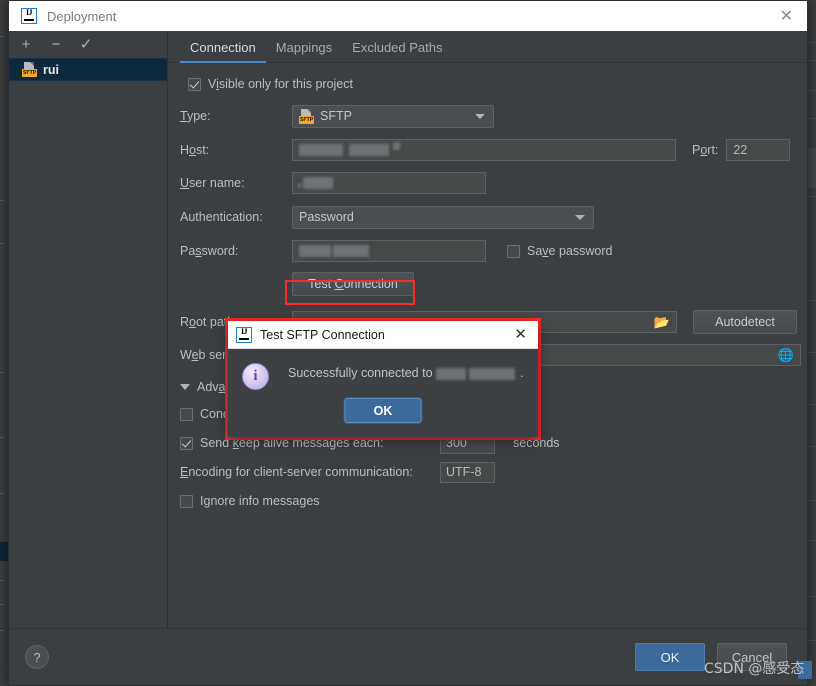  I want to click on visible-only-label: Visible only for this project, so click(280, 84).